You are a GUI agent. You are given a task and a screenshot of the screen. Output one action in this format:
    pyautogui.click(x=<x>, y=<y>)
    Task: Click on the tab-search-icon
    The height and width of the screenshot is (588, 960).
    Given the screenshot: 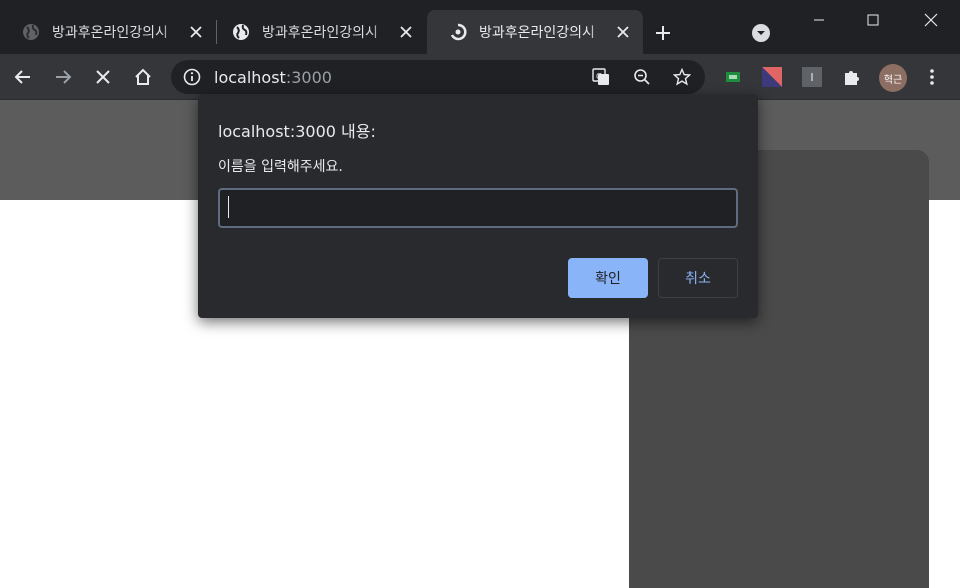 What is the action you would take?
    pyautogui.click(x=761, y=33)
    